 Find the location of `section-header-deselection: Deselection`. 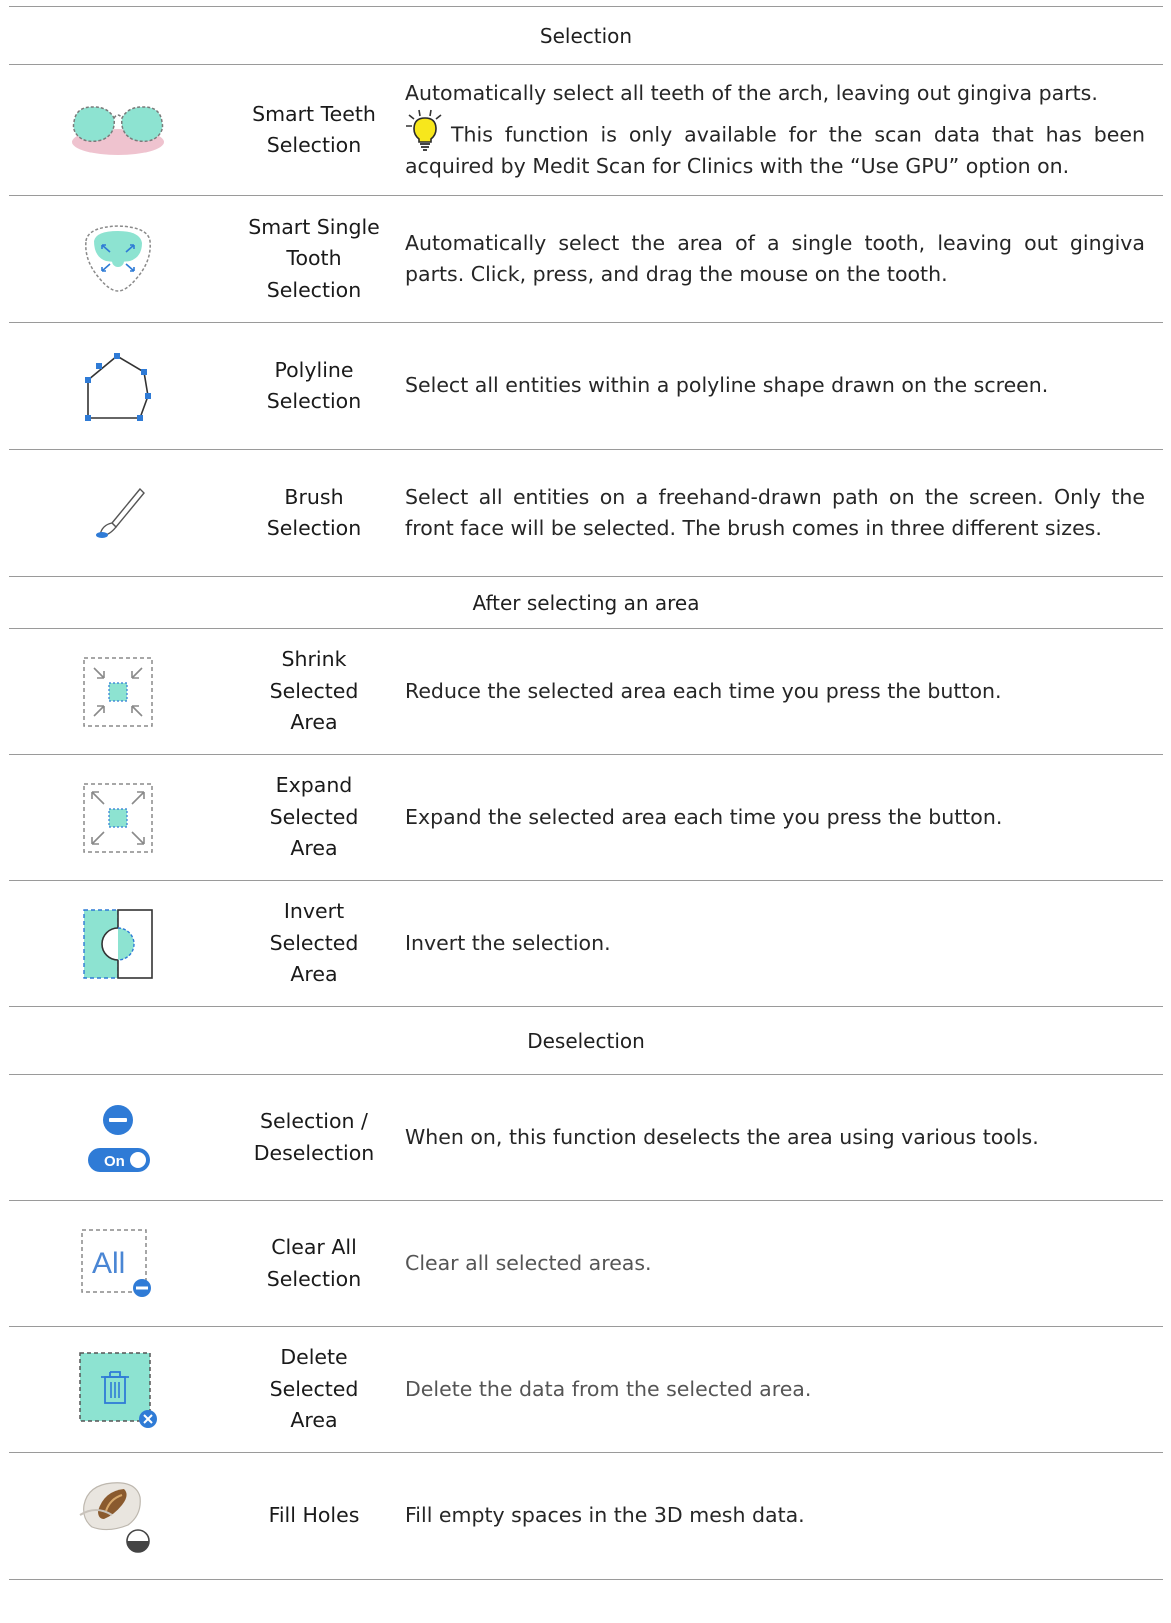

section-header-deselection: Deselection is located at coordinates (586, 1040).